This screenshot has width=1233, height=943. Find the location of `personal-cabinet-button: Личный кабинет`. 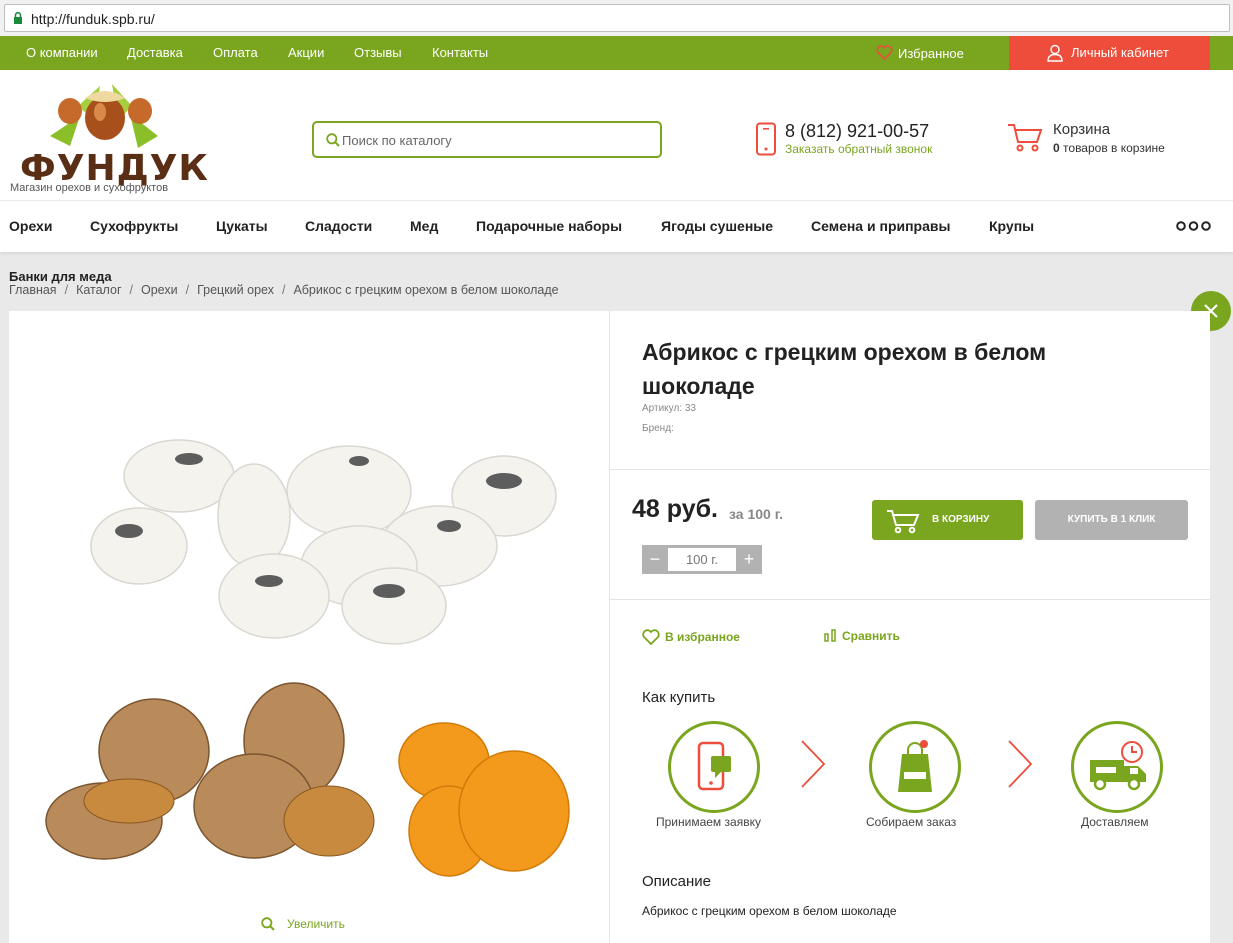

personal-cabinet-button: Личный кабинет is located at coordinates (1109, 53).